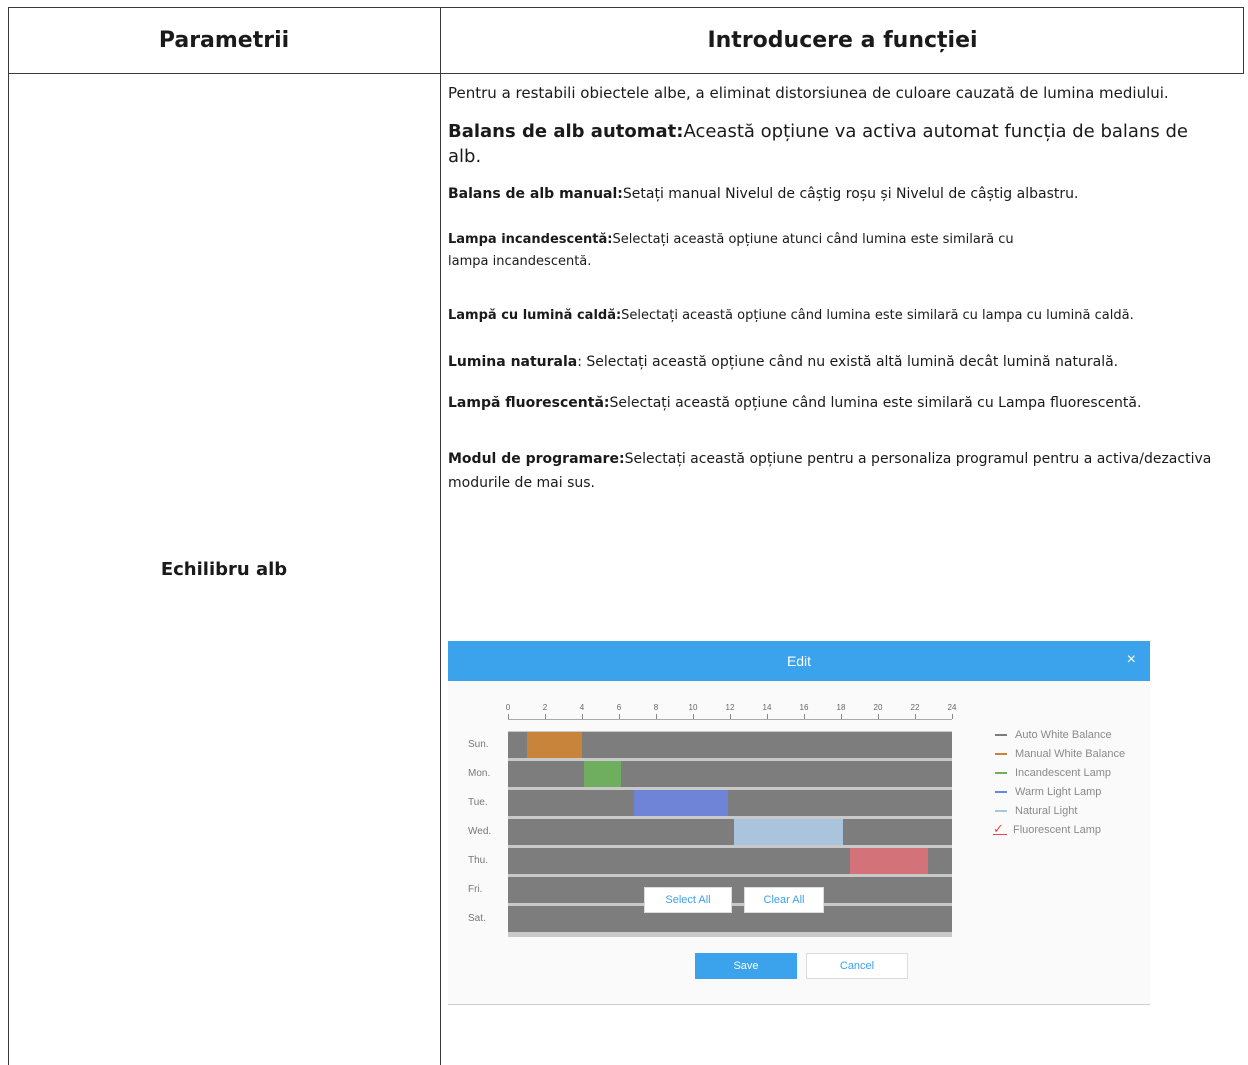 The width and height of the screenshot is (1248, 1065). Describe the element at coordinates (878, 707) in the screenshot. I see `hour-label: 20` at that location.